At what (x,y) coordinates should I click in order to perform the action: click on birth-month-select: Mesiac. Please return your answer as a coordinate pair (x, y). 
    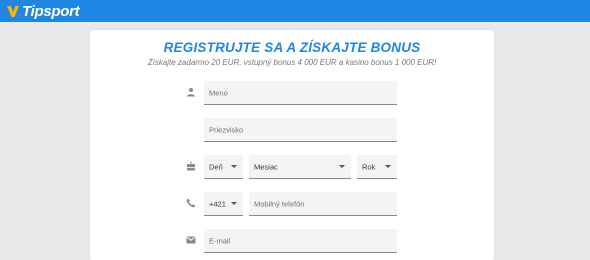
    Looking at the image, I should click on (300, 167).